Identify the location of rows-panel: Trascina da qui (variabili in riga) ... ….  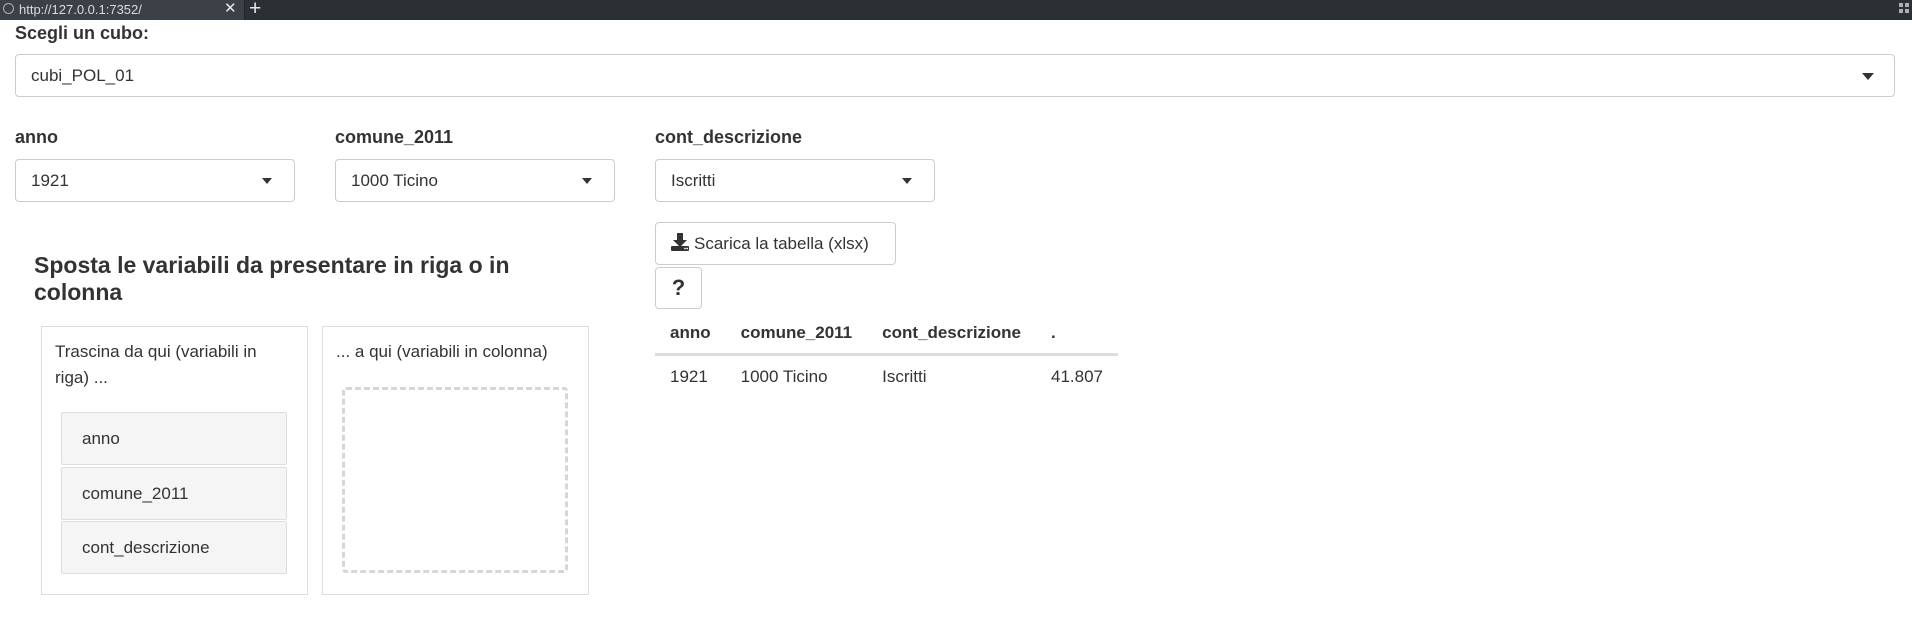
(174, 460).